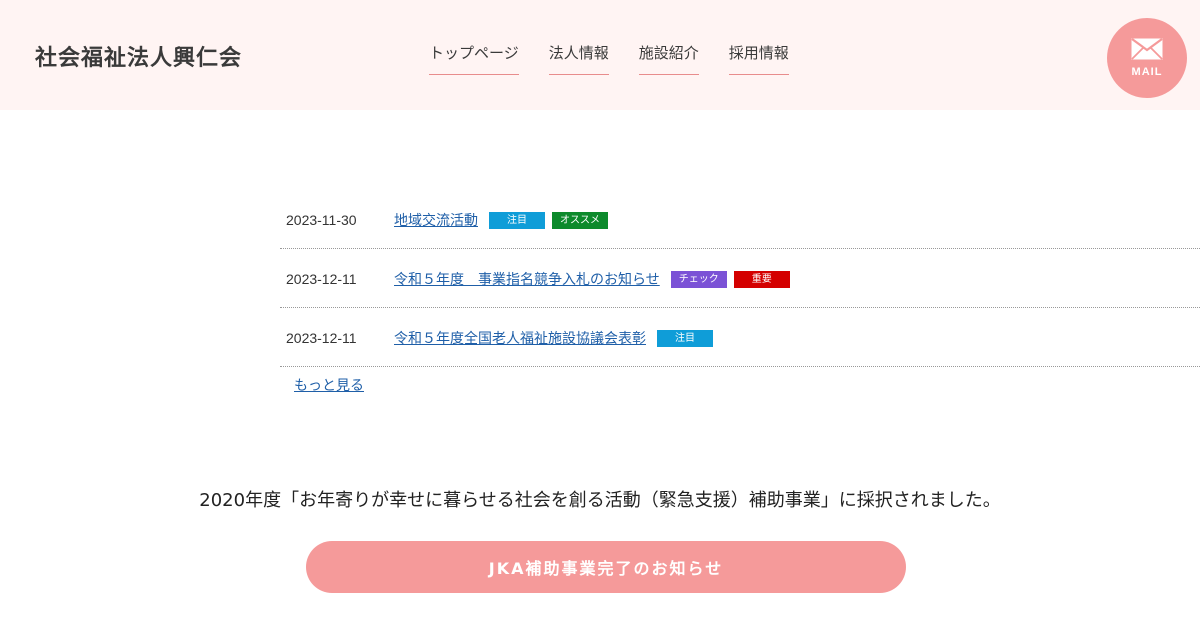 This screenshot has width=1200, height=632. I want to click on news-row: 2023-11-30 地域交流活動 注目 オススメ, so click(740, 219).